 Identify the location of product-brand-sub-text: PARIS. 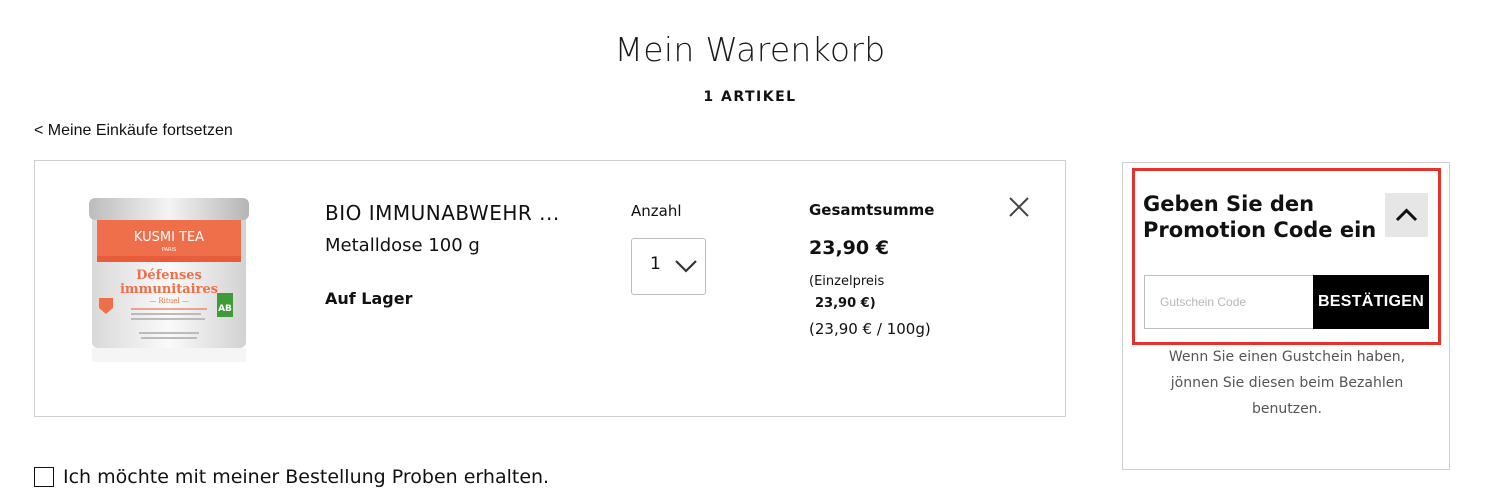
(169, 250).